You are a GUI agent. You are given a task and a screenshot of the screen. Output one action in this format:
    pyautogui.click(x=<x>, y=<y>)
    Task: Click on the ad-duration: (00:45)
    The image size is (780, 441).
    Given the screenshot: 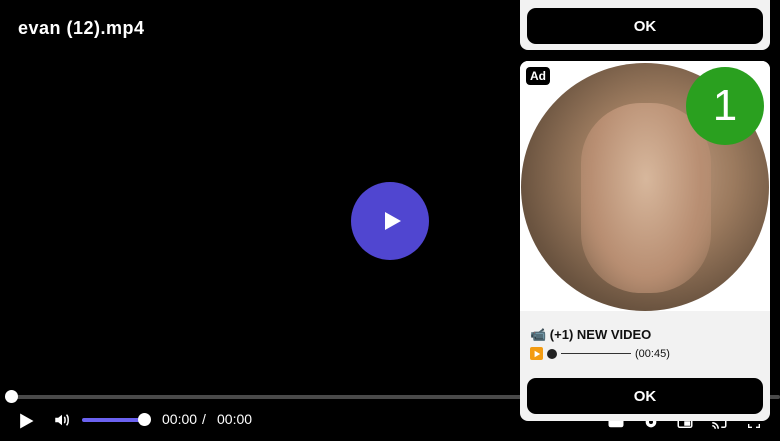 What is the action you would take?
    pyautogui.click(x=652, y=353)
    